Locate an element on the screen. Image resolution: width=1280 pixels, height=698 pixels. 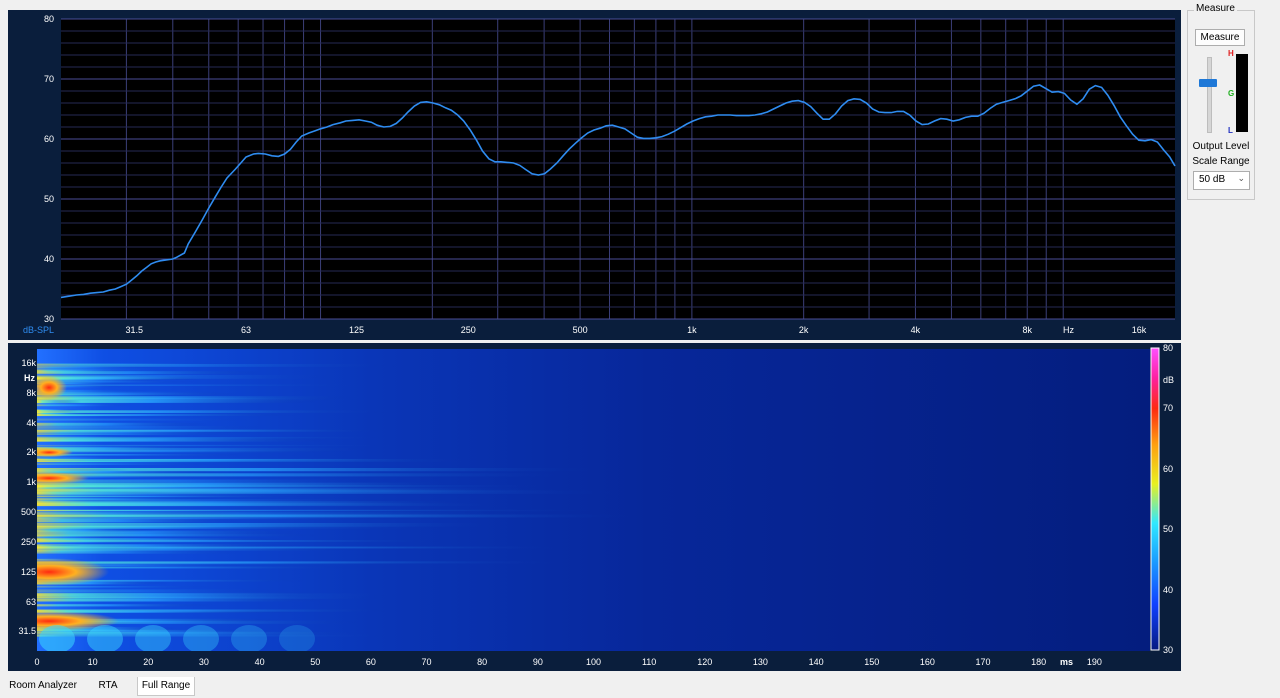
spectrogram-x-tick-label: 20 is located at coordinates (148, 662).